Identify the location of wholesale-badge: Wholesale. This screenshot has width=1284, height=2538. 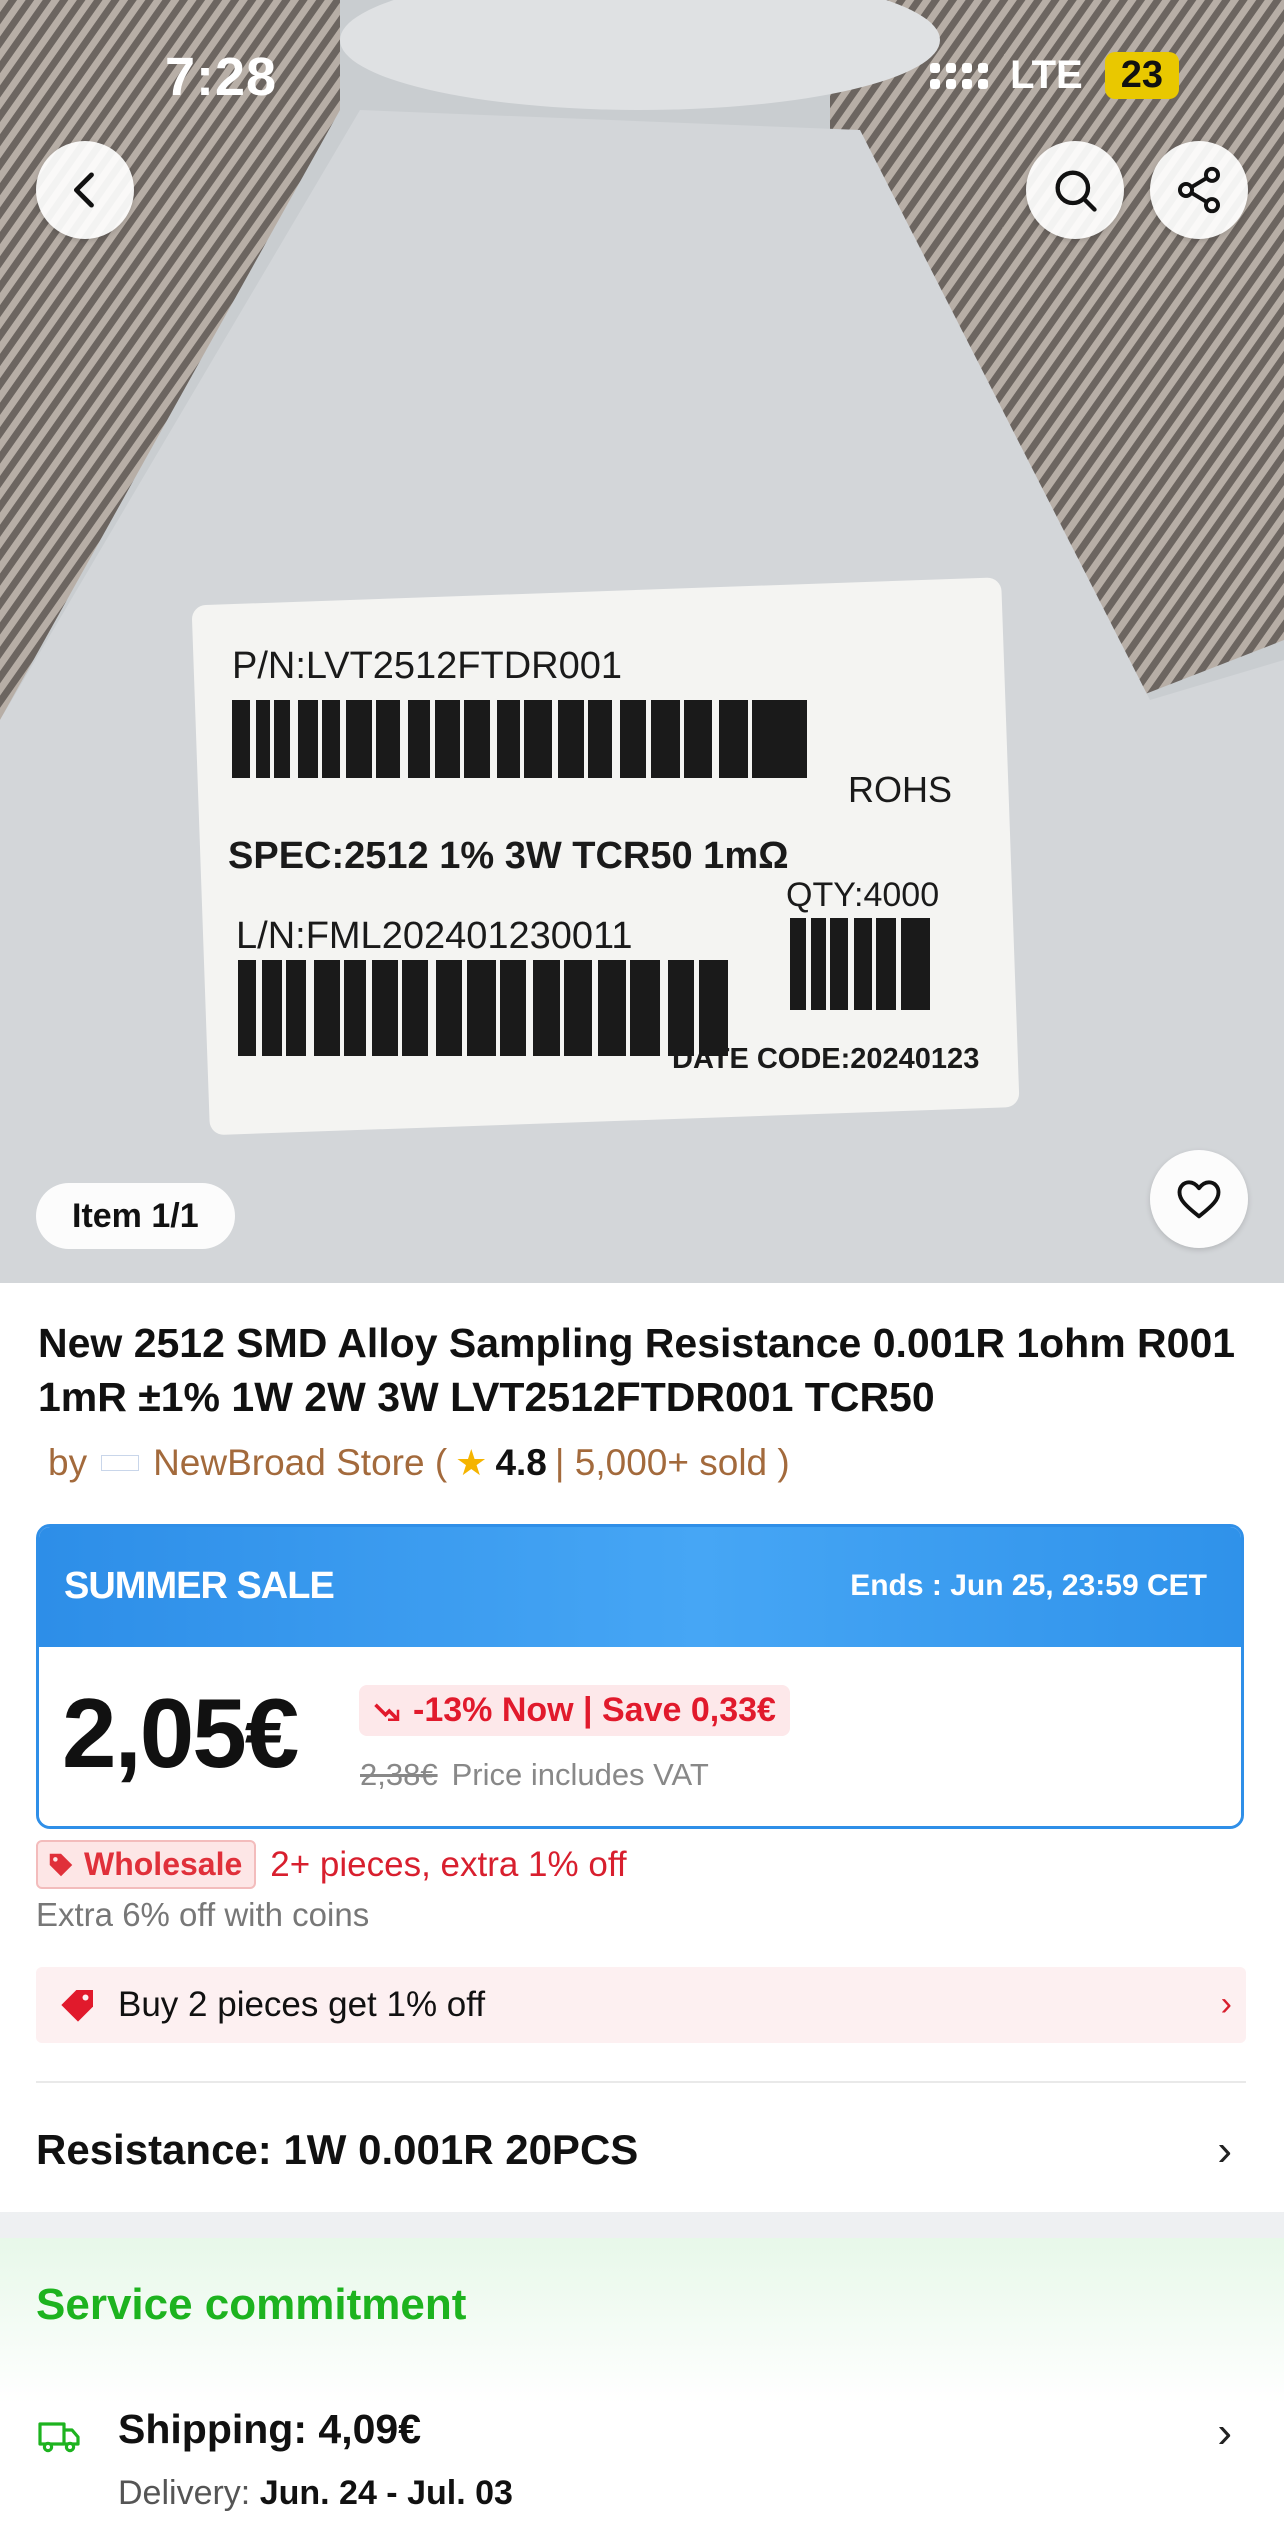
(146, 1864).